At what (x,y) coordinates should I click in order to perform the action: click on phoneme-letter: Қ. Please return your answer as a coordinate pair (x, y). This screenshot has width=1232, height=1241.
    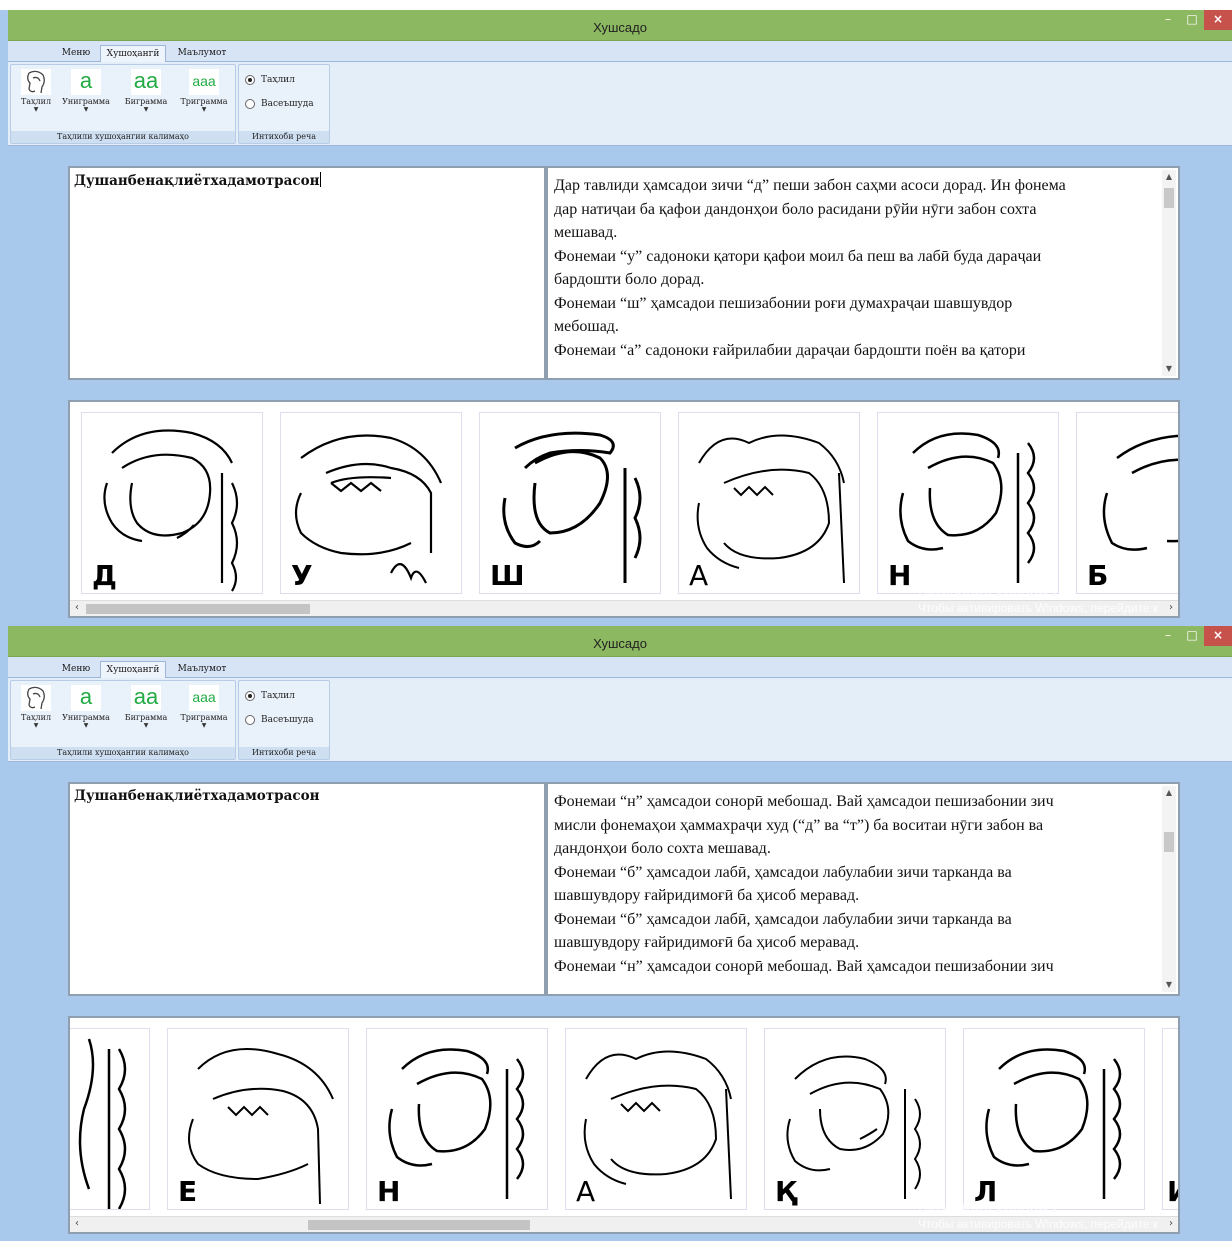
    Looking at the image, I should click on (786, 1191).